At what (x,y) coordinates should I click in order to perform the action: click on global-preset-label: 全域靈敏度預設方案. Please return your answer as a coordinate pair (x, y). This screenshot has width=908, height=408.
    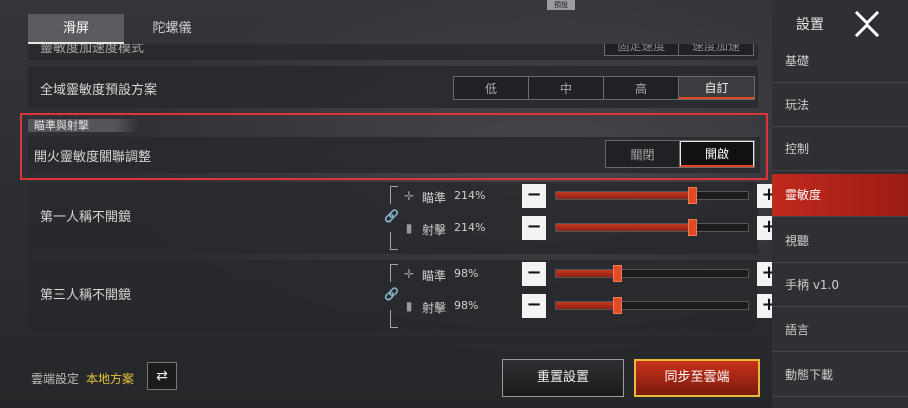
    Looking at the image, I should click on (99, 90).